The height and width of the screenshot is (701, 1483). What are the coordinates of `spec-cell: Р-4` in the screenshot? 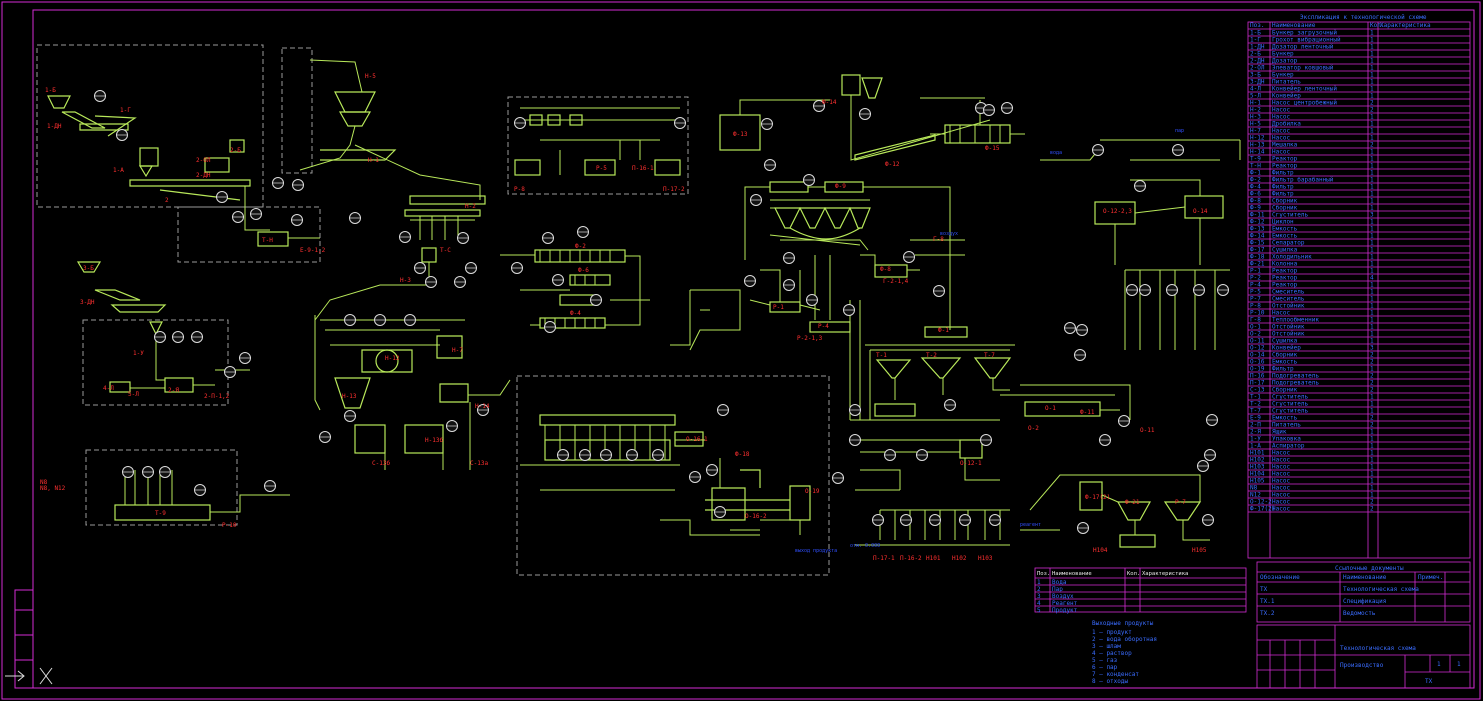 It's located at (1255, 285).